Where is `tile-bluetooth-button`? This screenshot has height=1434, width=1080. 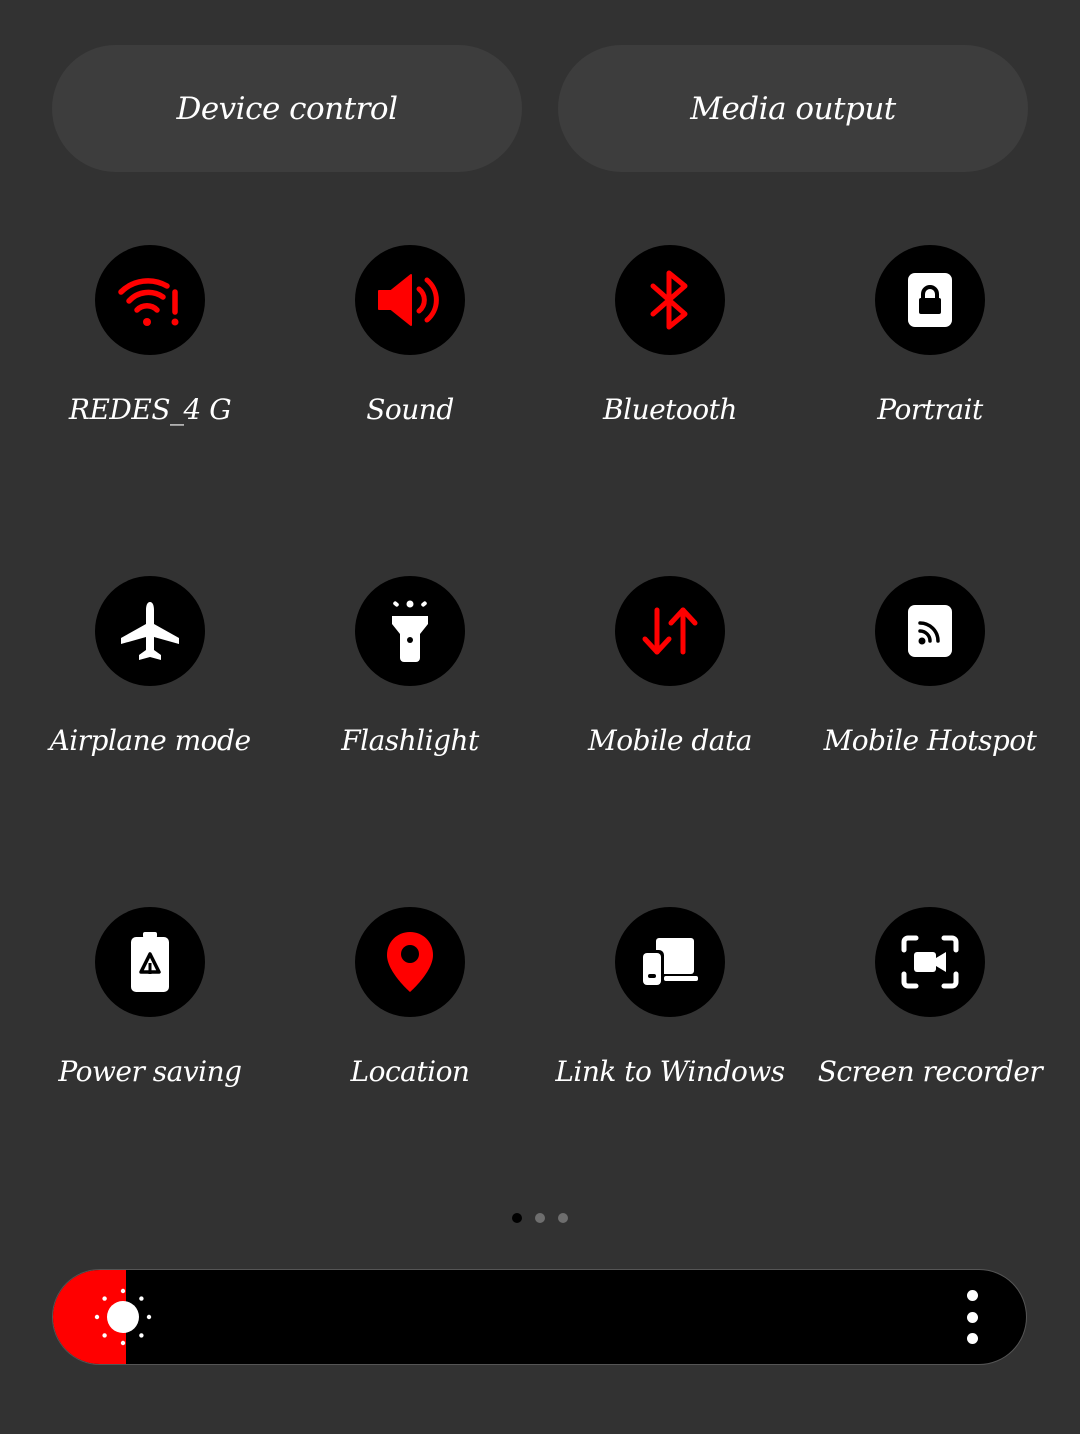 tile-bluetooth-button is located at coordinates (670, 300).